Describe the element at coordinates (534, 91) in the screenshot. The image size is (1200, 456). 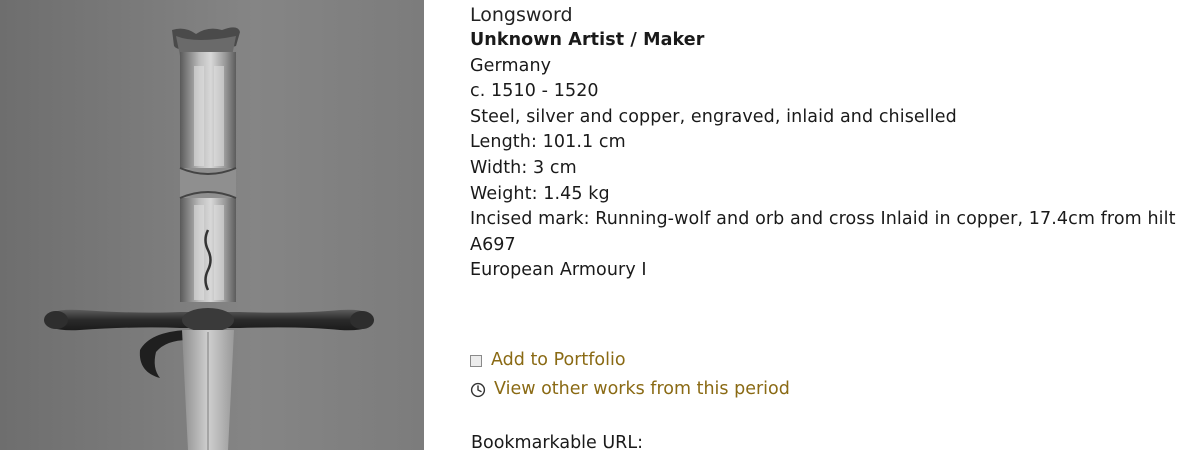
I see `object-date: c. 1510 - 1520` at that location.